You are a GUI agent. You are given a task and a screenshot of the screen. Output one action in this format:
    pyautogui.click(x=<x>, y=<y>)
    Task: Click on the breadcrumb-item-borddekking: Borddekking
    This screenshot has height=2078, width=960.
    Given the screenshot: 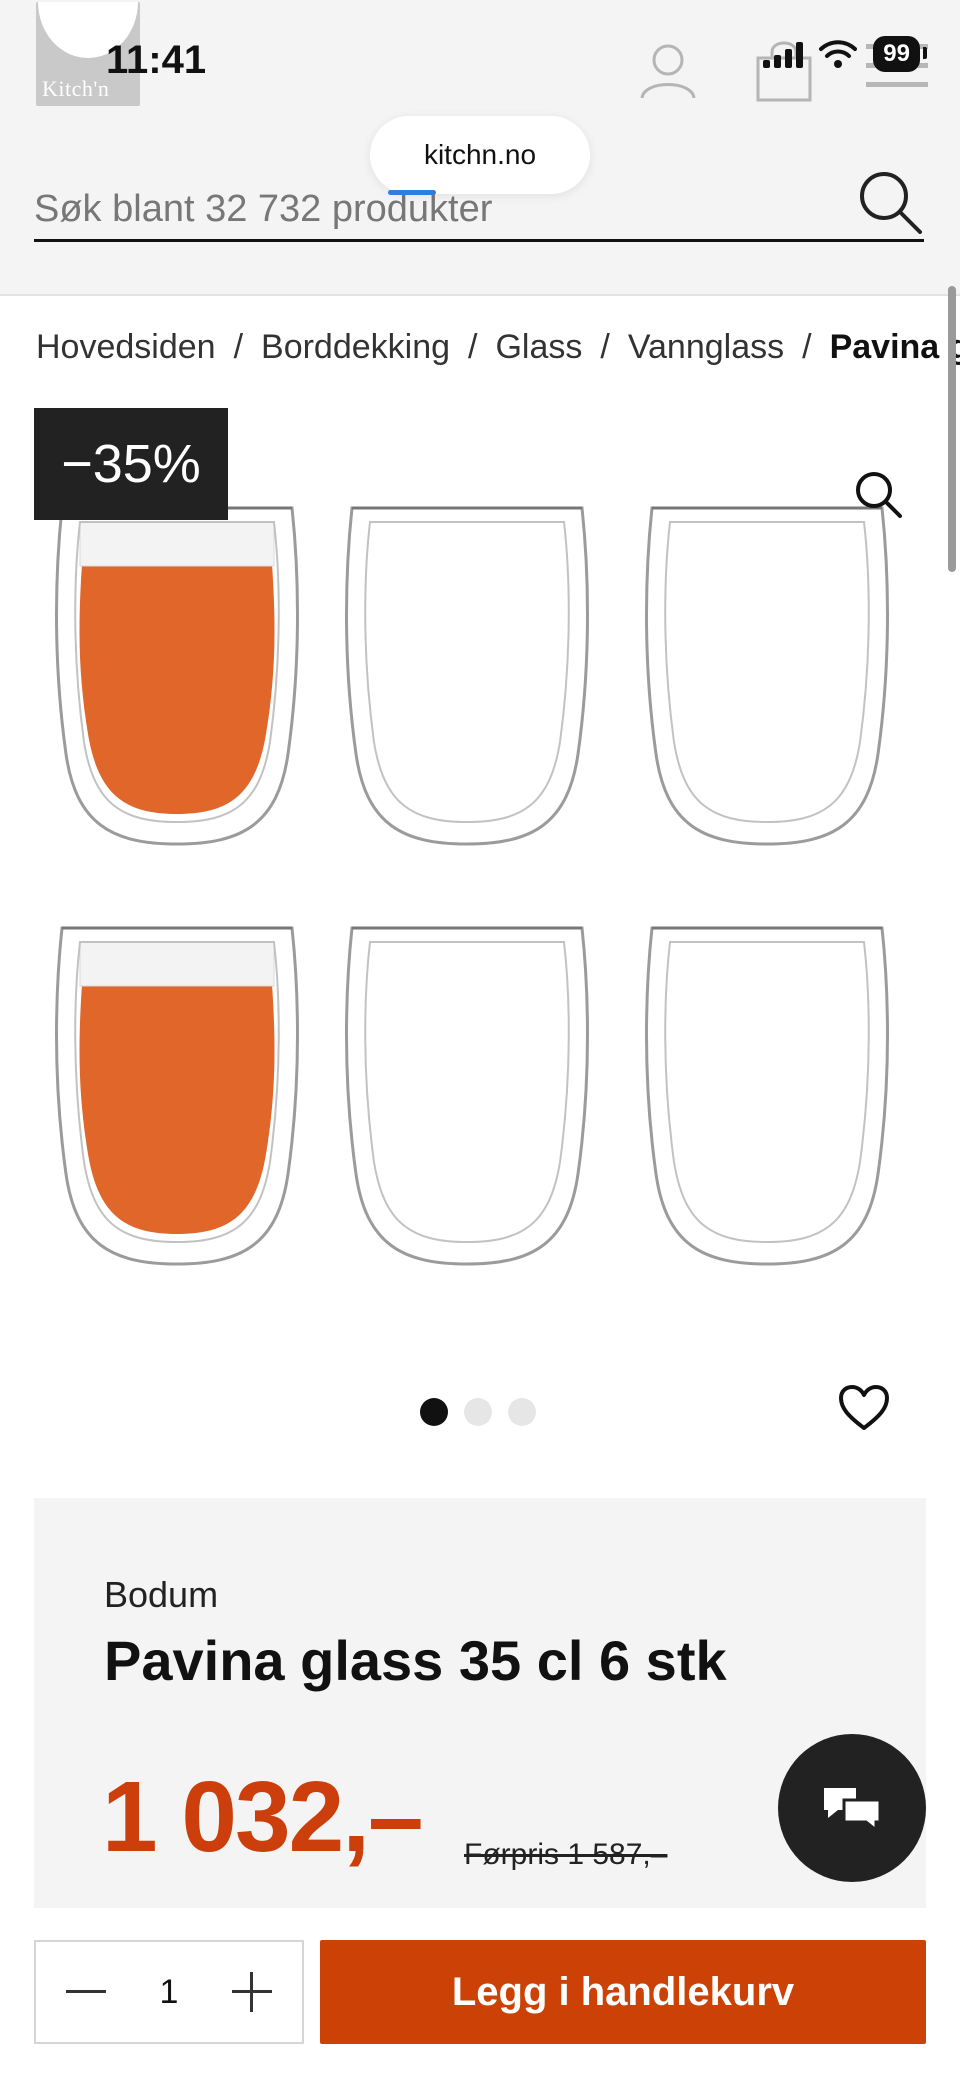 What is the action you would take?
    pyautogui.click(x=355, y=347)
    